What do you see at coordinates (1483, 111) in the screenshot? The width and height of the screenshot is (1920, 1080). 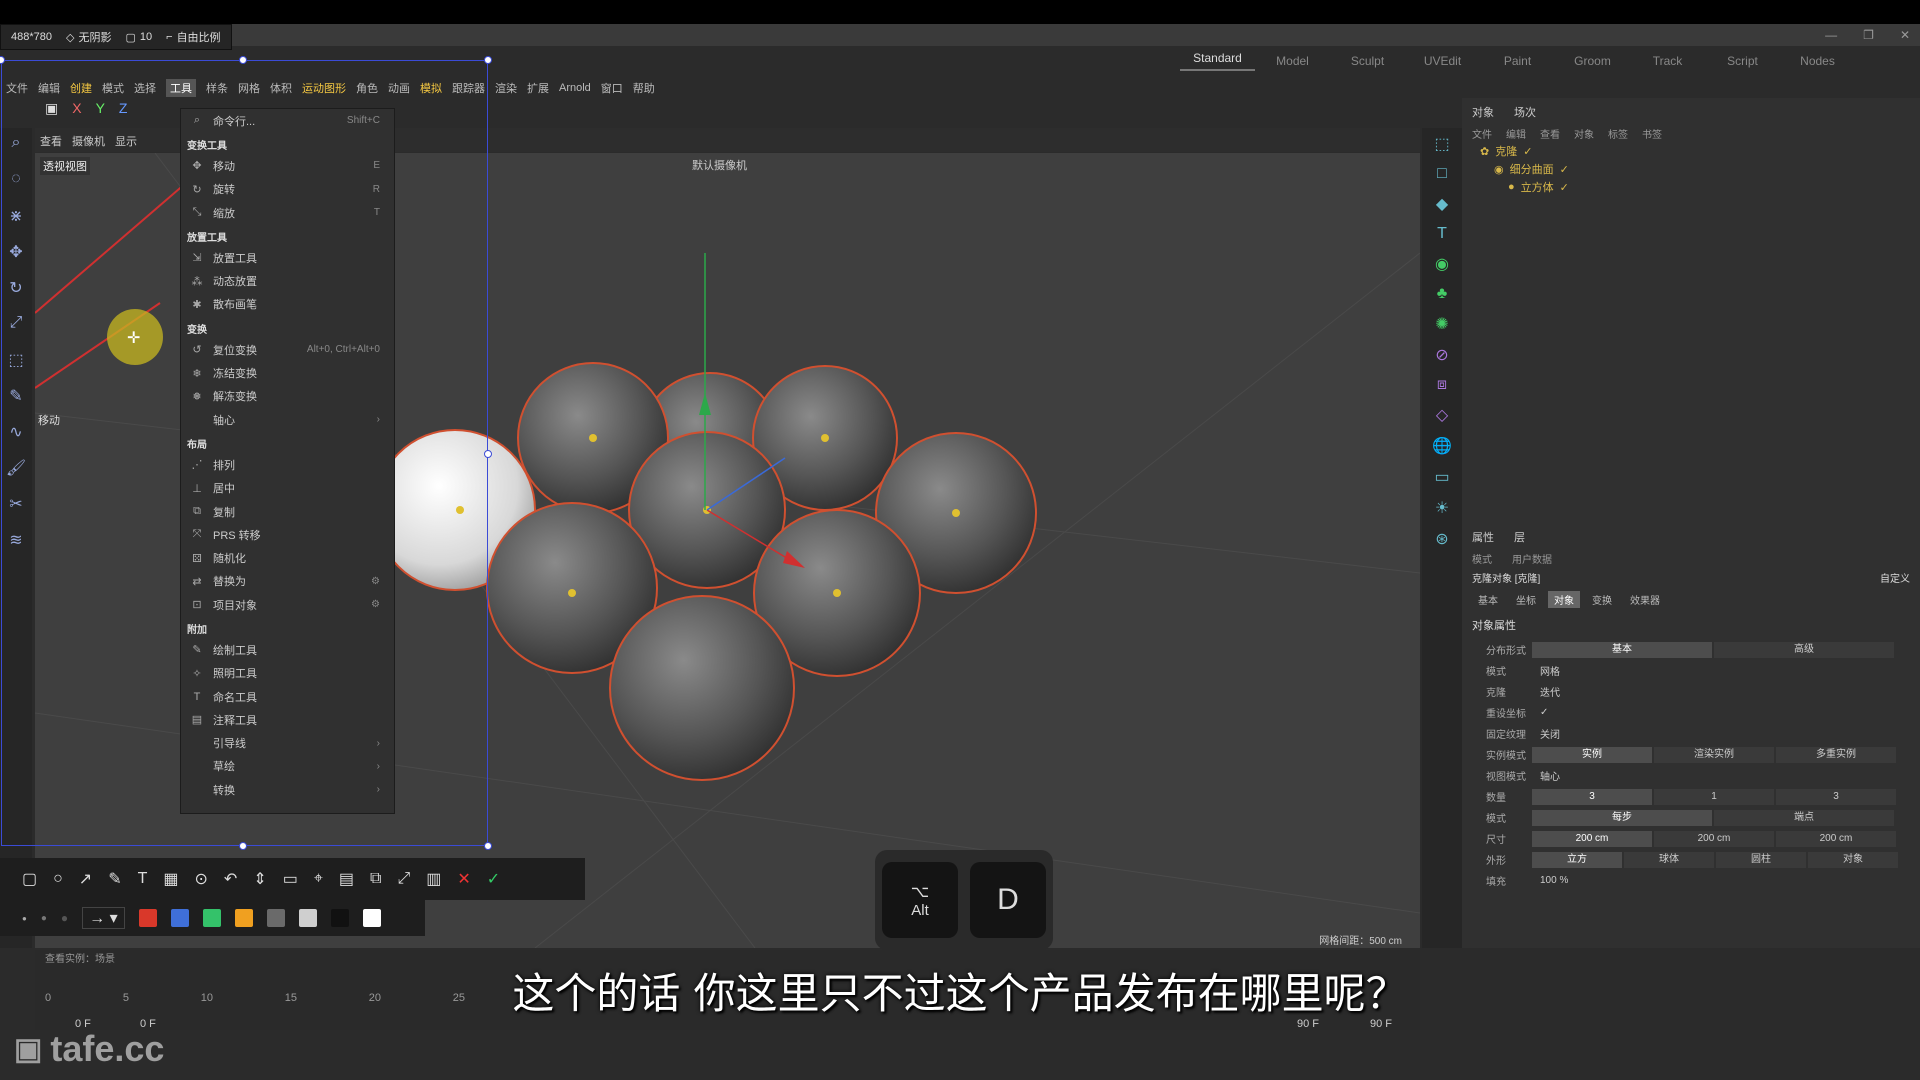 I see `panel-tab: 对象` at bounding box center [1483, 111].